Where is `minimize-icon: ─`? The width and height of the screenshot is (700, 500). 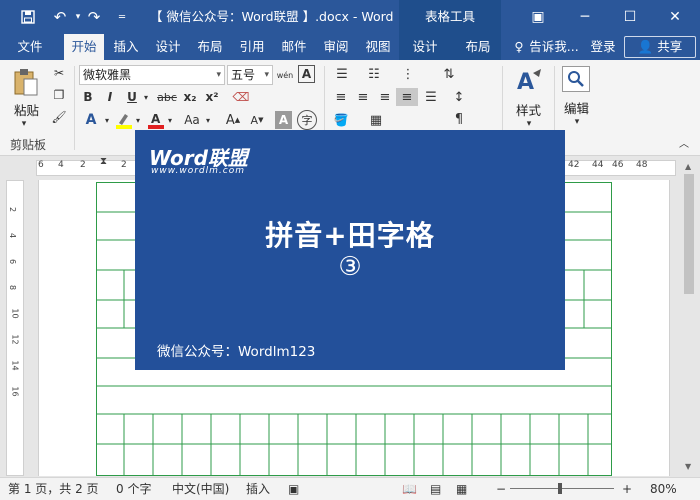
minimize-icon: ─ is located at coordinates (585, 17).